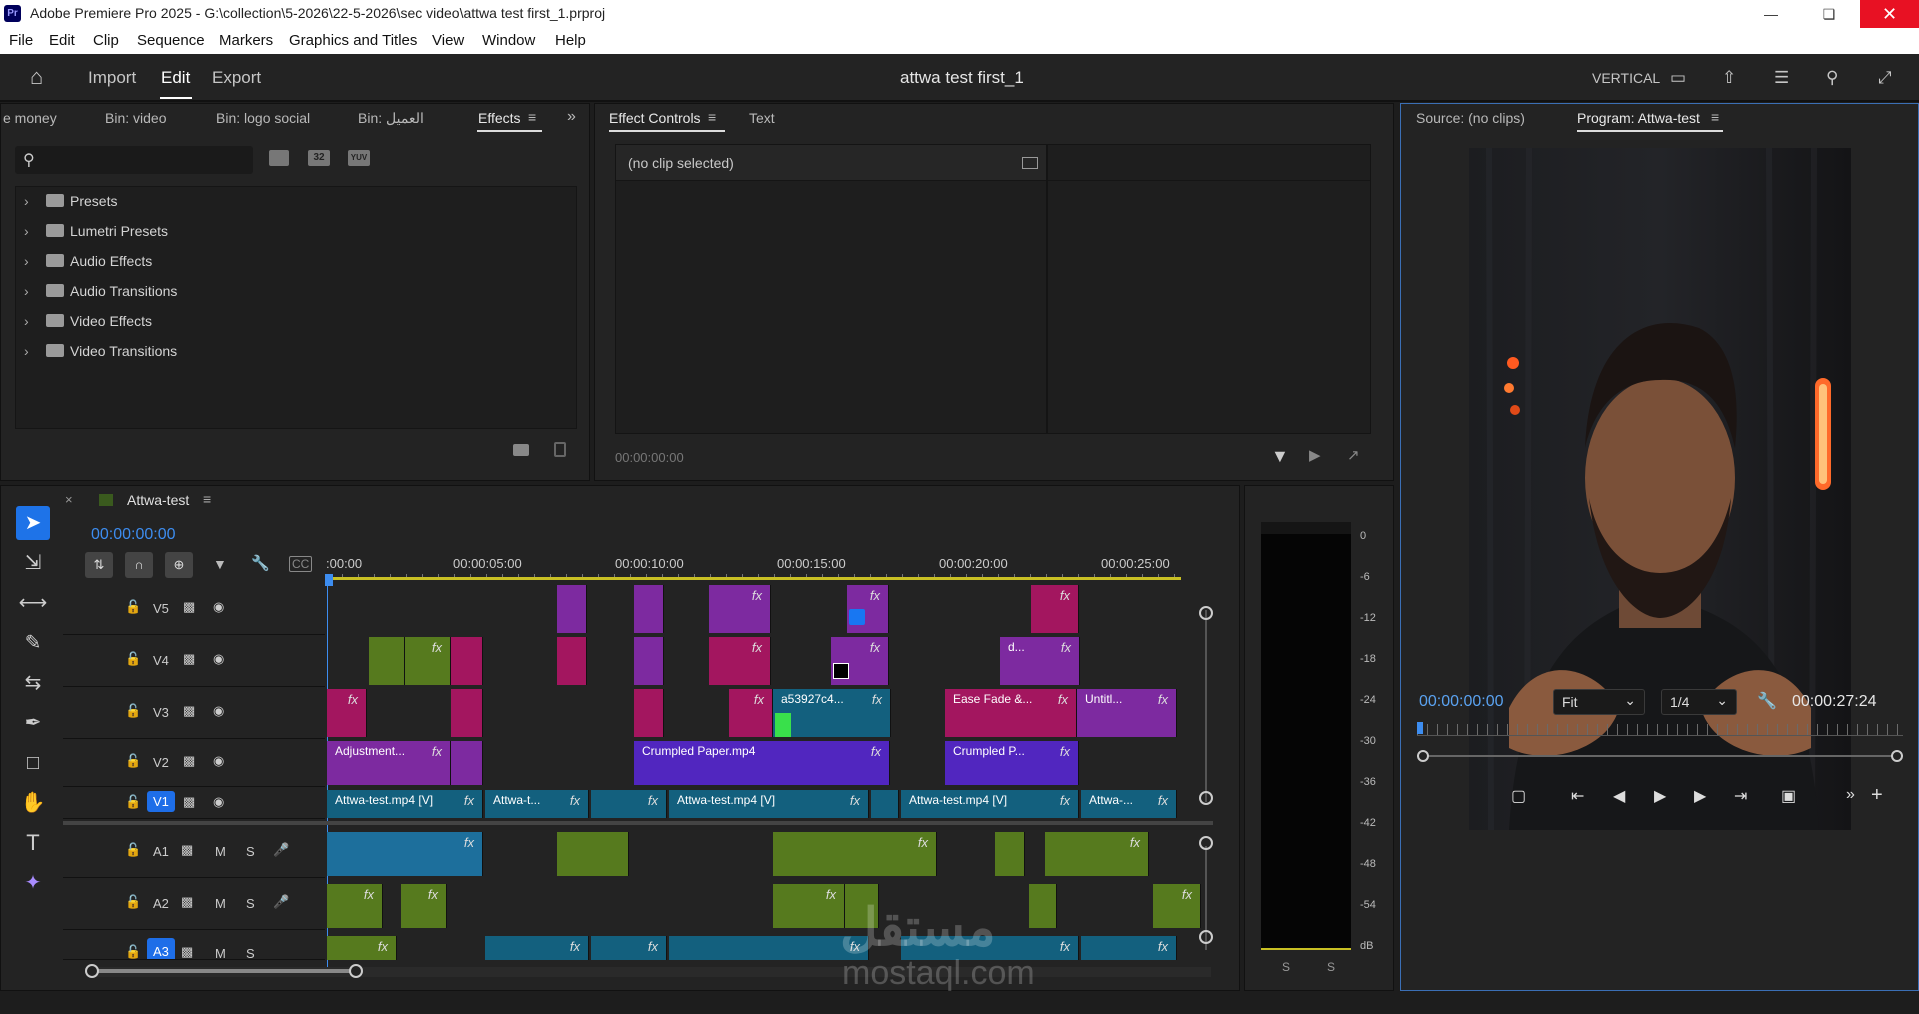 The width and height of the screenshot is (1919, 1014). I want to click on tree-item-audio-effects: › Audio Effects, so click(88, 265).